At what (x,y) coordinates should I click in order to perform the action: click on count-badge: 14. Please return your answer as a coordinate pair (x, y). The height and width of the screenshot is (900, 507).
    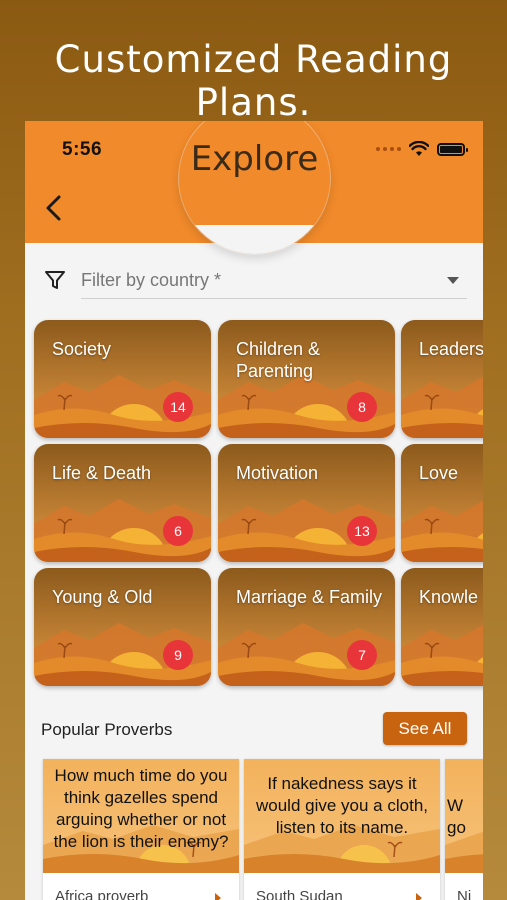
    Looking at the image, I should click on (178, 407).